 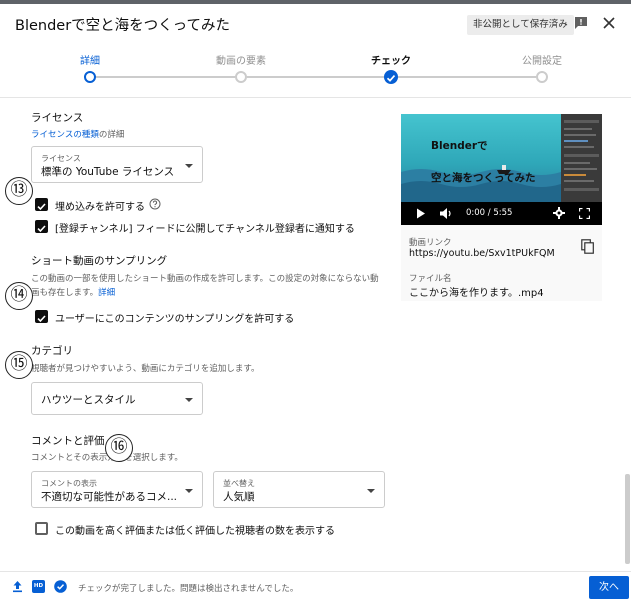 I want to click on notify-subscribers-checkbox, so click(x=41, y=226).